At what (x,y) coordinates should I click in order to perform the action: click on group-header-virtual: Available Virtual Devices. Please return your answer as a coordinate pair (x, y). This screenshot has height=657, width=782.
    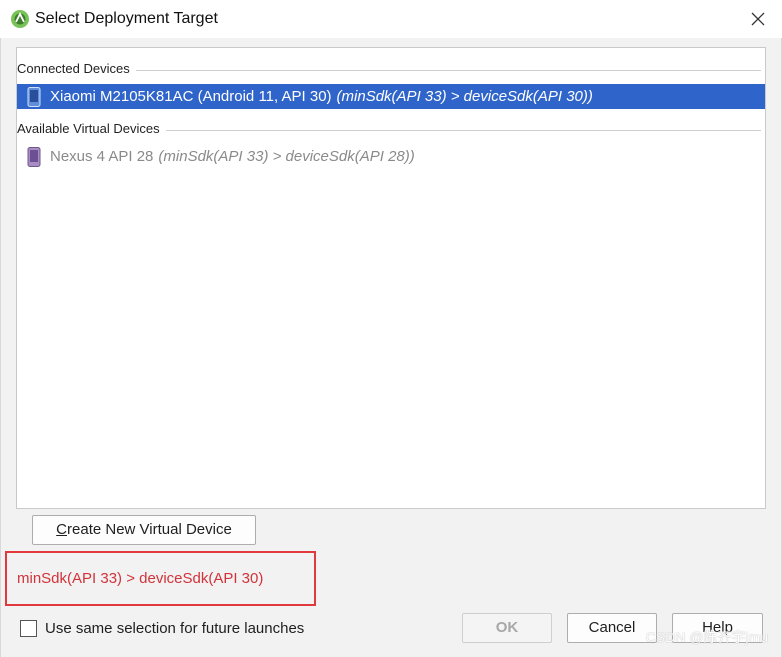
    Looking at the image, I should click on (391, 131).